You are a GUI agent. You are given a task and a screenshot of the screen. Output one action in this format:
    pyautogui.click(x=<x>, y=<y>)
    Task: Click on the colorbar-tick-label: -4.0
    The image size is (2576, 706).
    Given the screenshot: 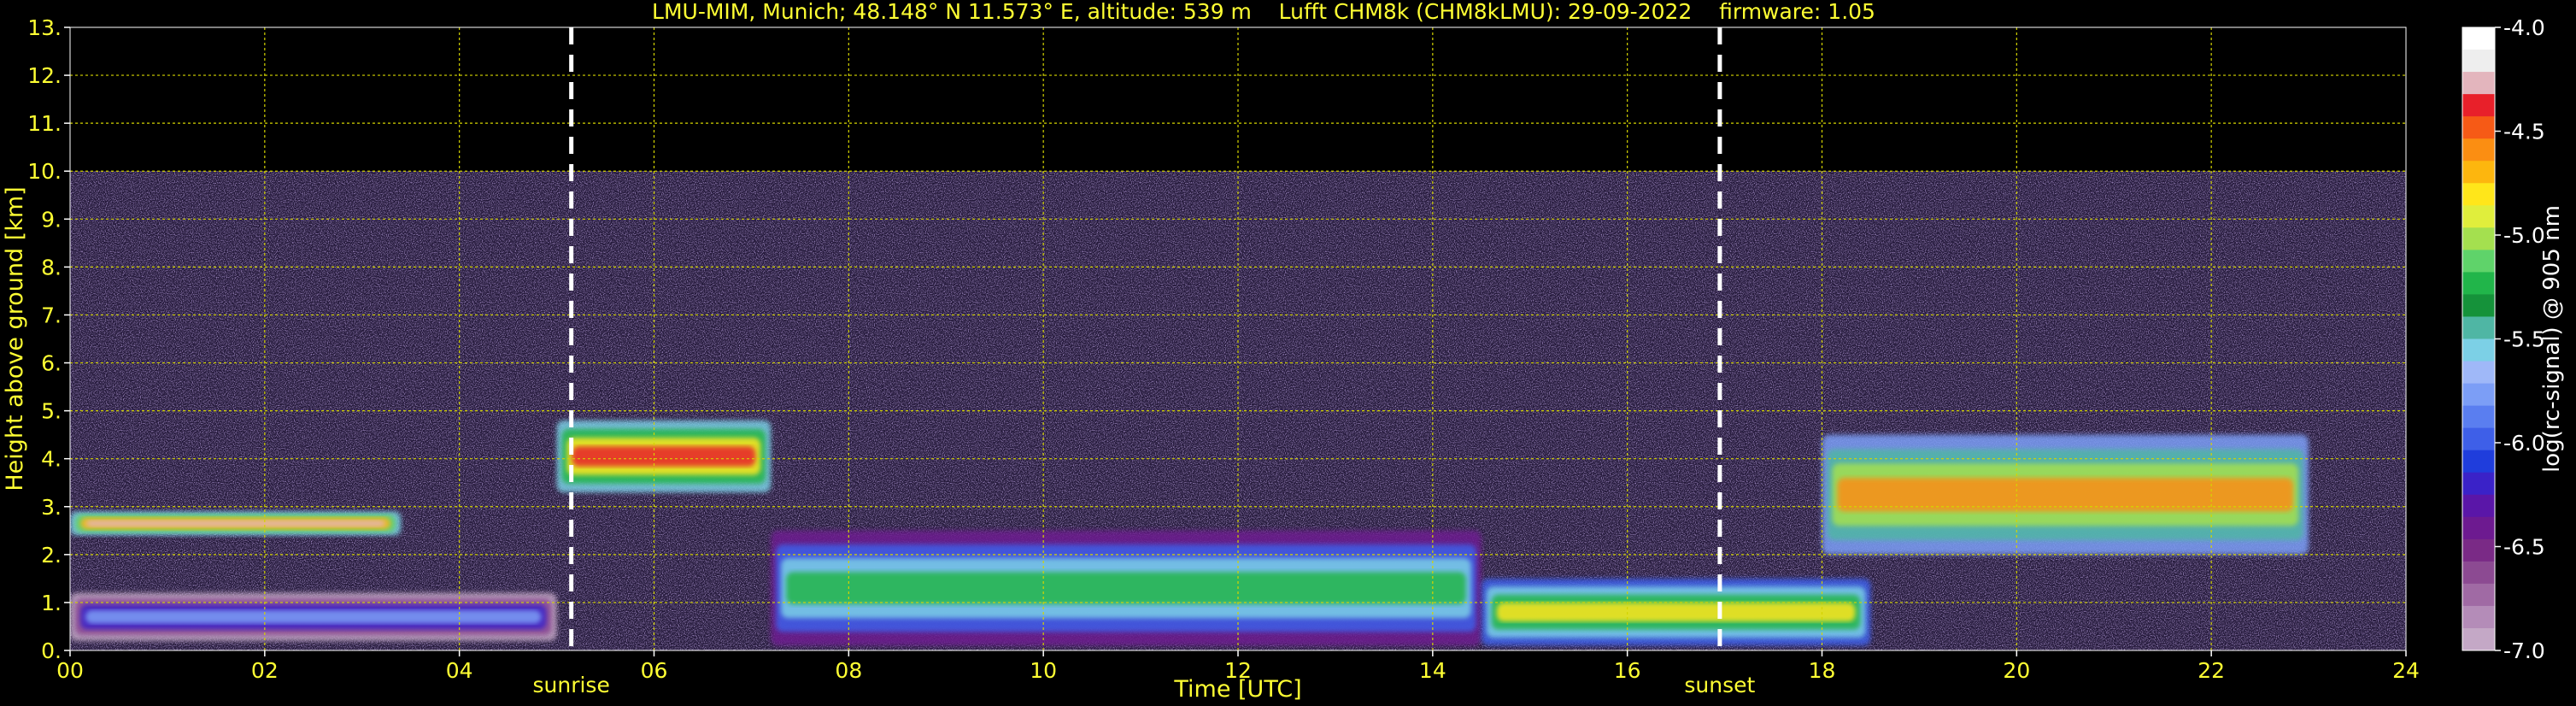 What is the action you would take?
    pyautogui.click(x=2524, y=27)
    